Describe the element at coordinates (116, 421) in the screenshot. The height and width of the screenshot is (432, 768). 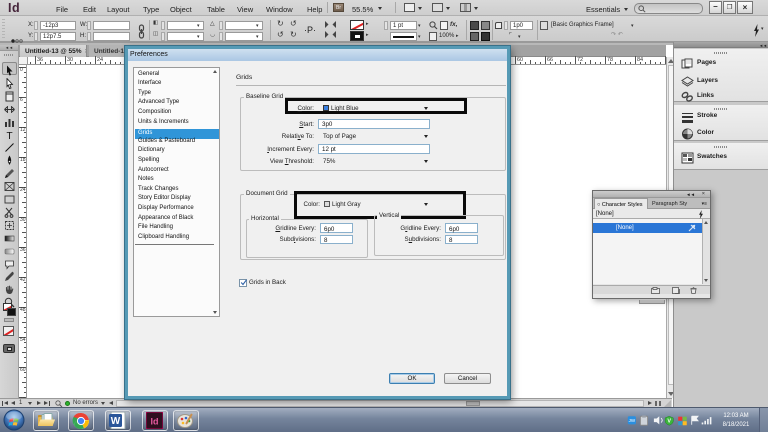
I see `svg-text: W` at that location.